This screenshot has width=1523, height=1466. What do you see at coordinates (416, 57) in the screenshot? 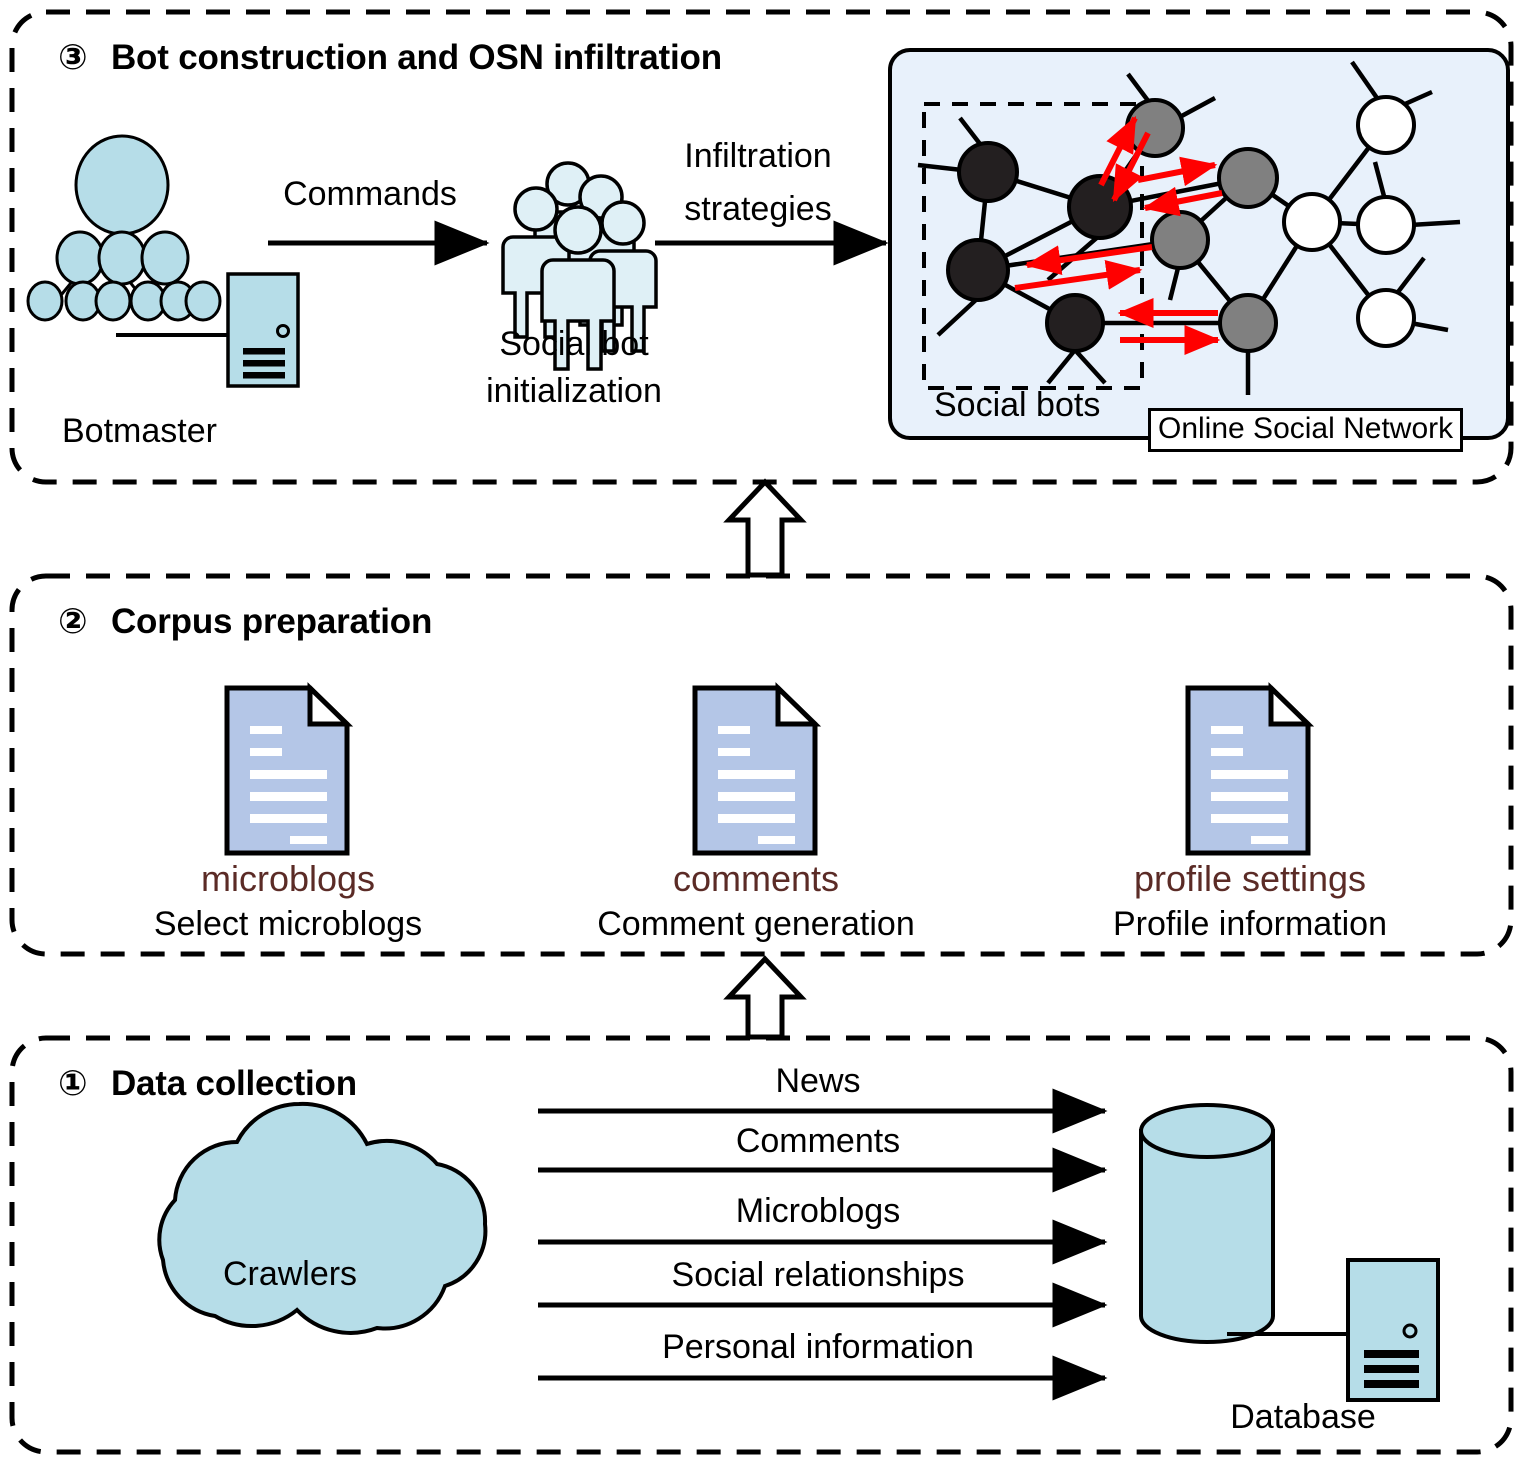
I see `panel-3-title-text: Bot construction and OSN infiltration` at bounding box center [416, 57].